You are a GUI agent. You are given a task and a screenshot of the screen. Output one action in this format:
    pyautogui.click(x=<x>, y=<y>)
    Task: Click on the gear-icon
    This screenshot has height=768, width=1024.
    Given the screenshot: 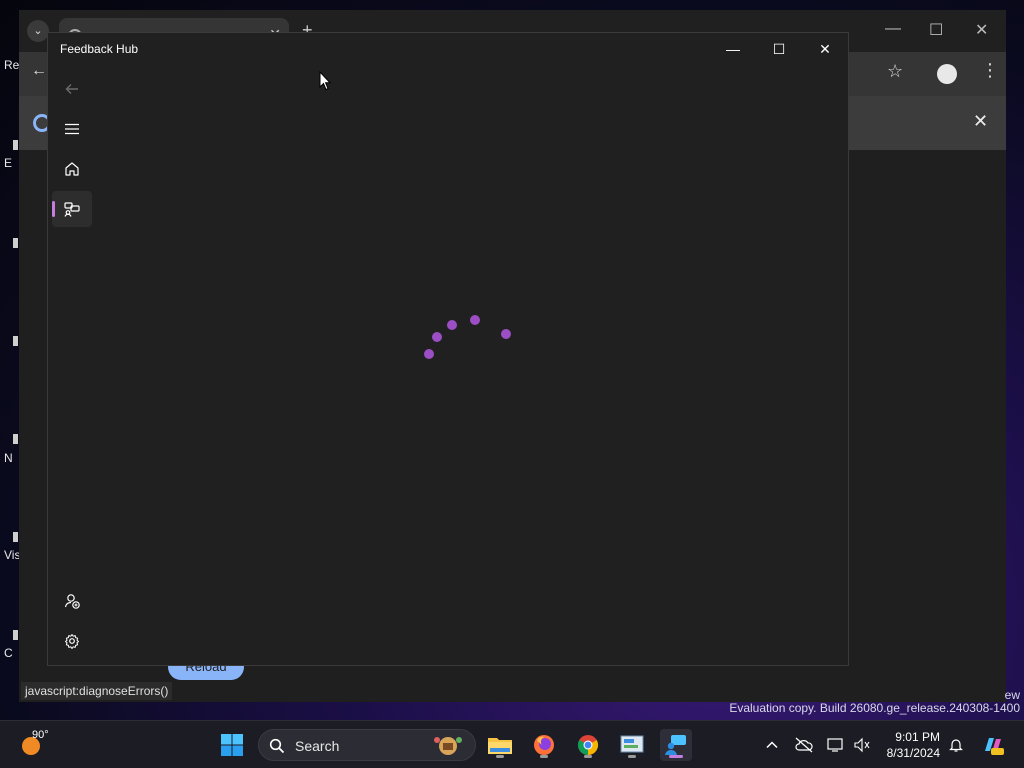 What is the action you would take?
    pyautogui.click(x=72, y=641)
    